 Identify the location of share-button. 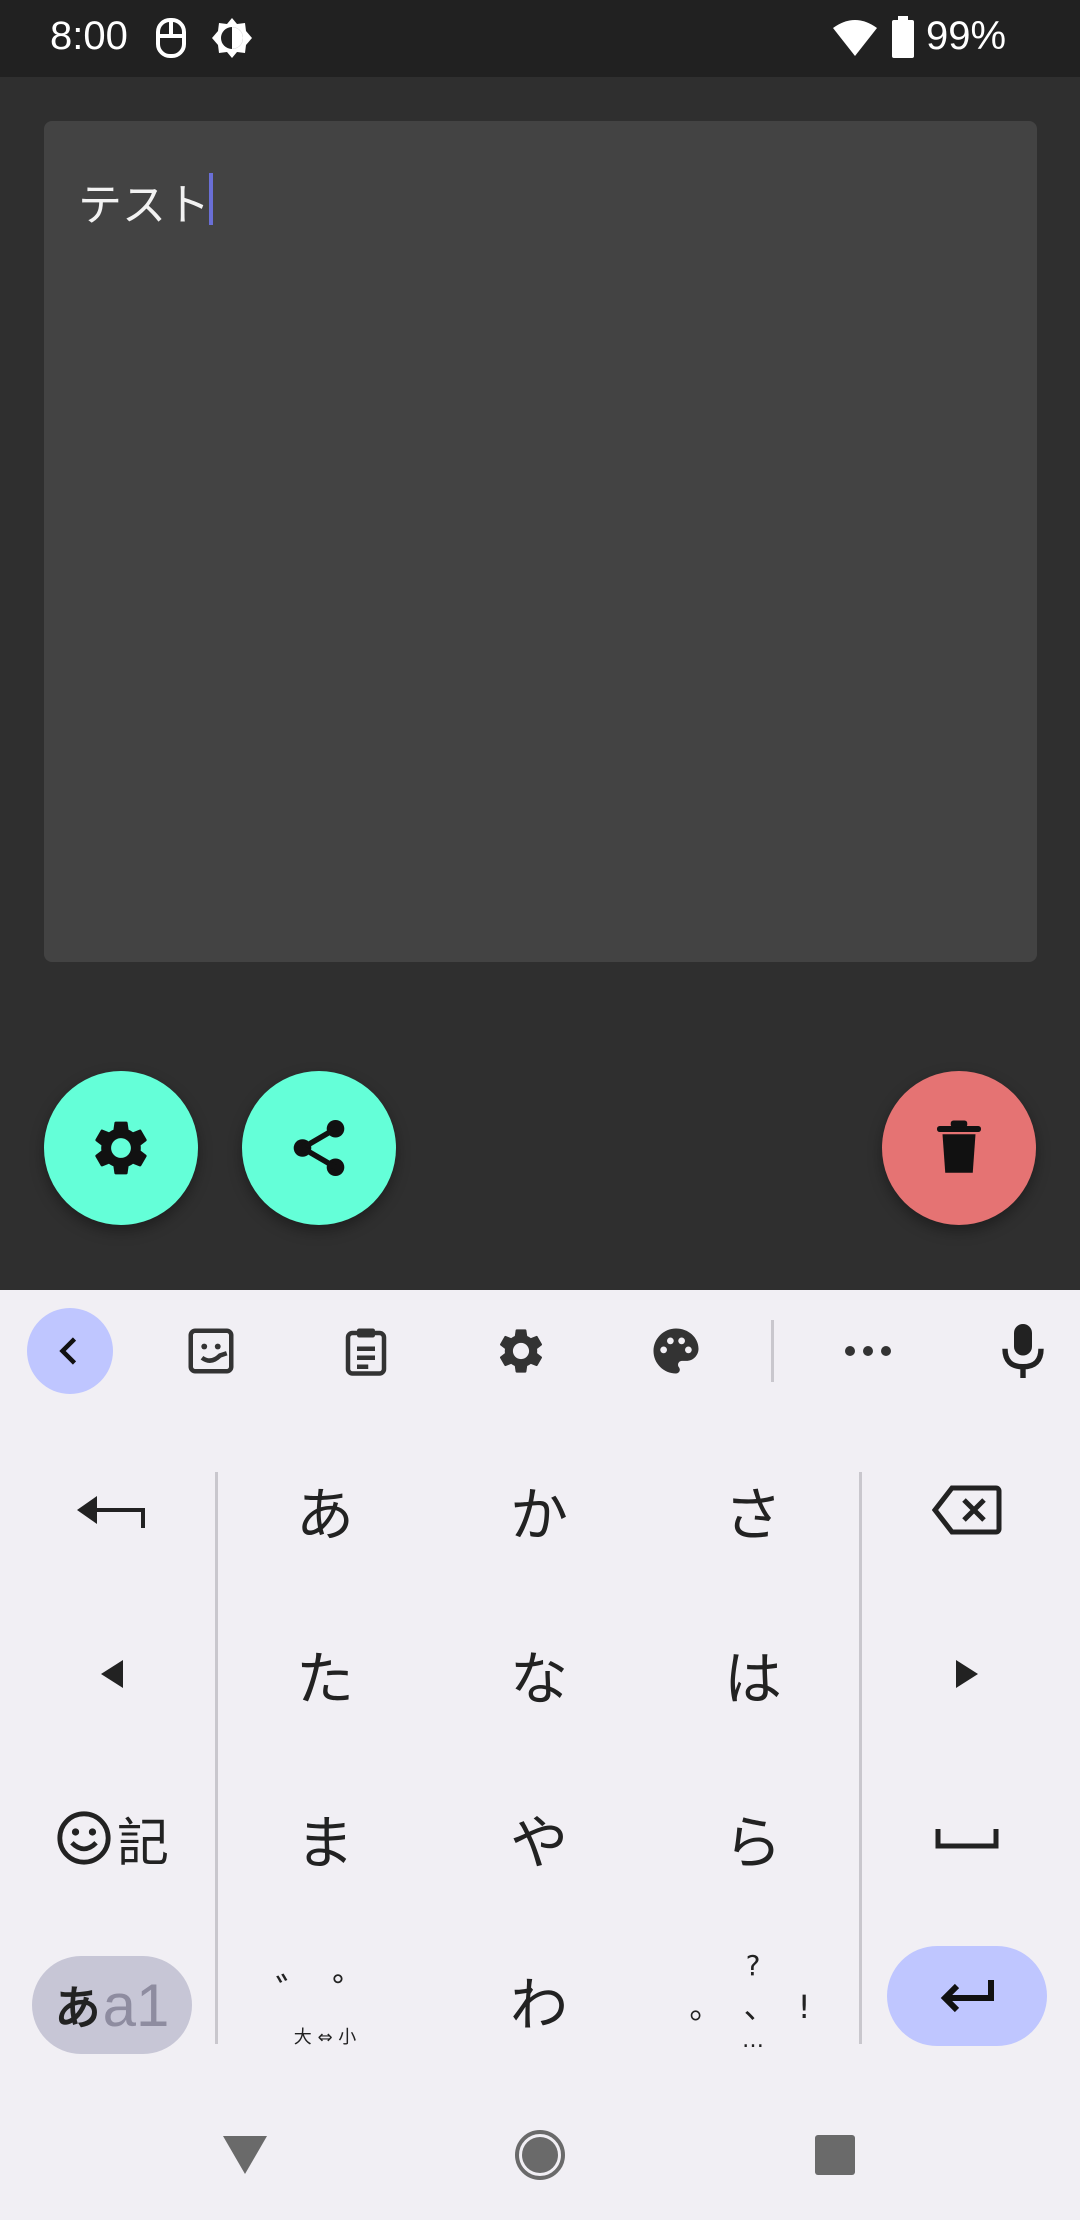
(319, 1148).